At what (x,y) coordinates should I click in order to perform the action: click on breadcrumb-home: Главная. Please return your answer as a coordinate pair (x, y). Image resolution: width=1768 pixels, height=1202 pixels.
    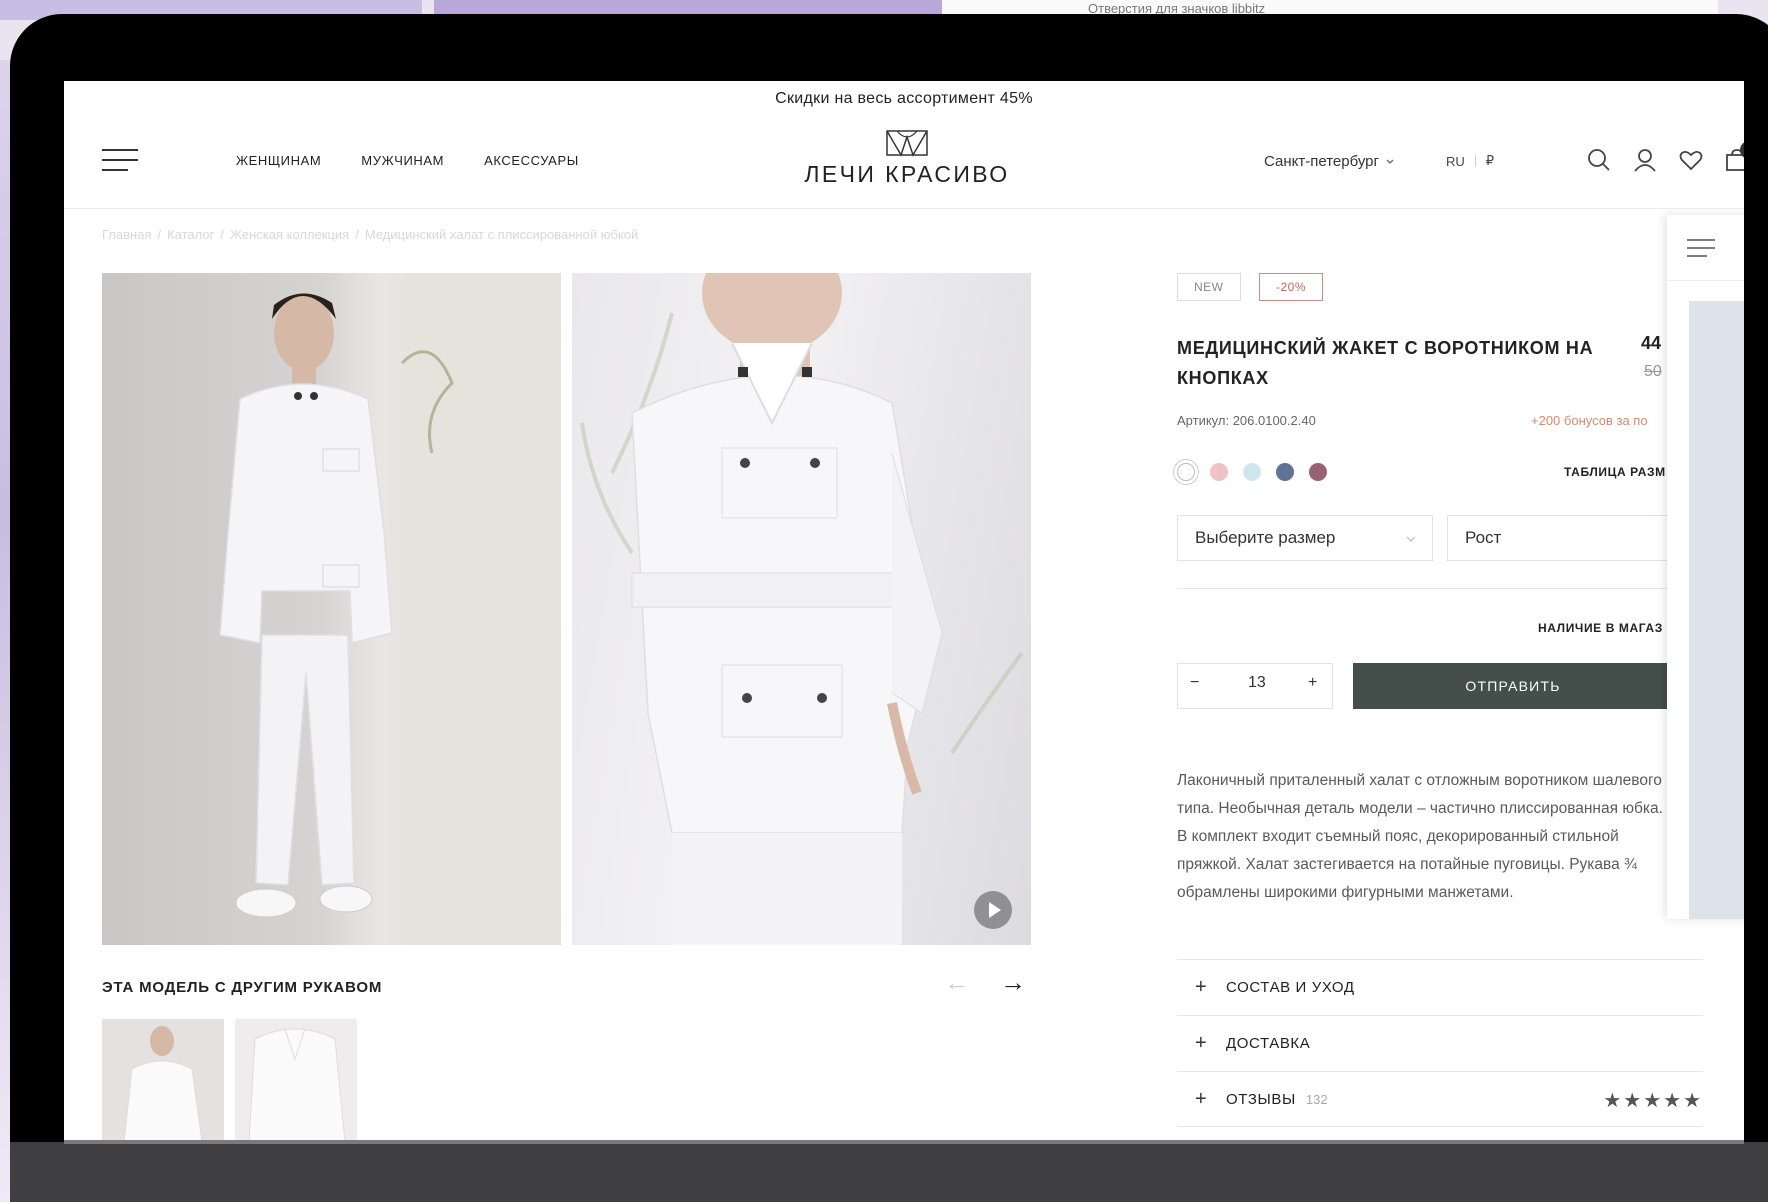
    Looking at the image, I should click on (126, 234).